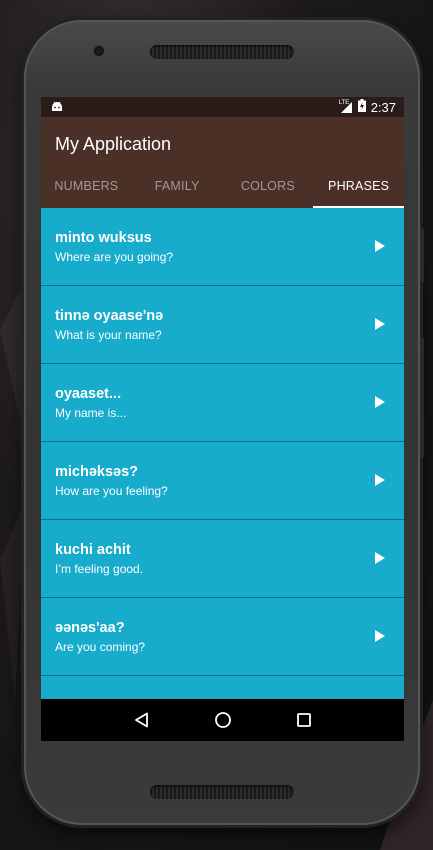 Image resolution: width=433 pixels, height=850 pixels. Describe the element at coordinates (222, 52) in the screenshot. I see `top-speaker` at that location.